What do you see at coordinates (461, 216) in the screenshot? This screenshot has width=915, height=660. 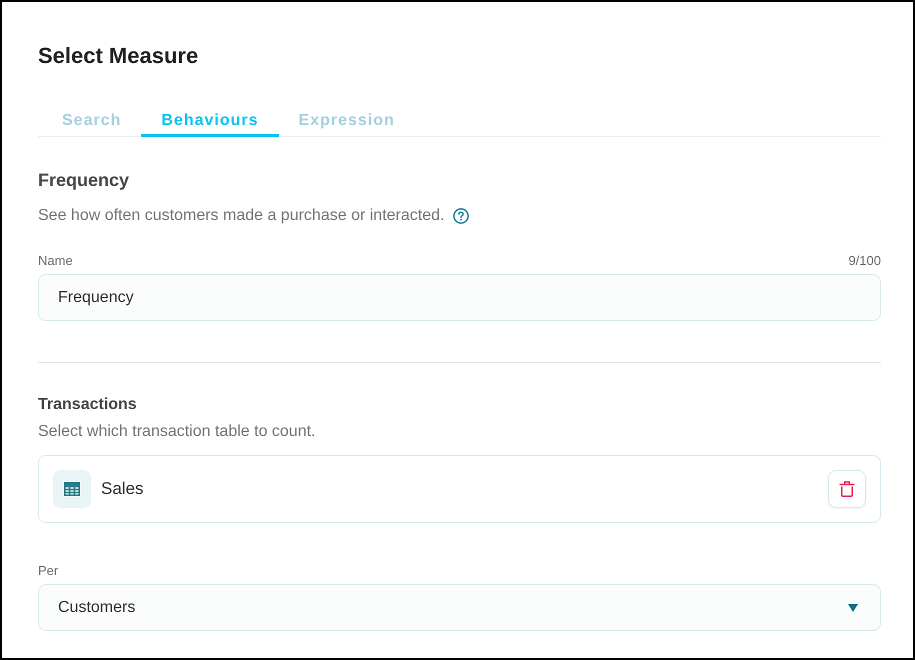 I see `help-icon` at bounding box center [461, 216].